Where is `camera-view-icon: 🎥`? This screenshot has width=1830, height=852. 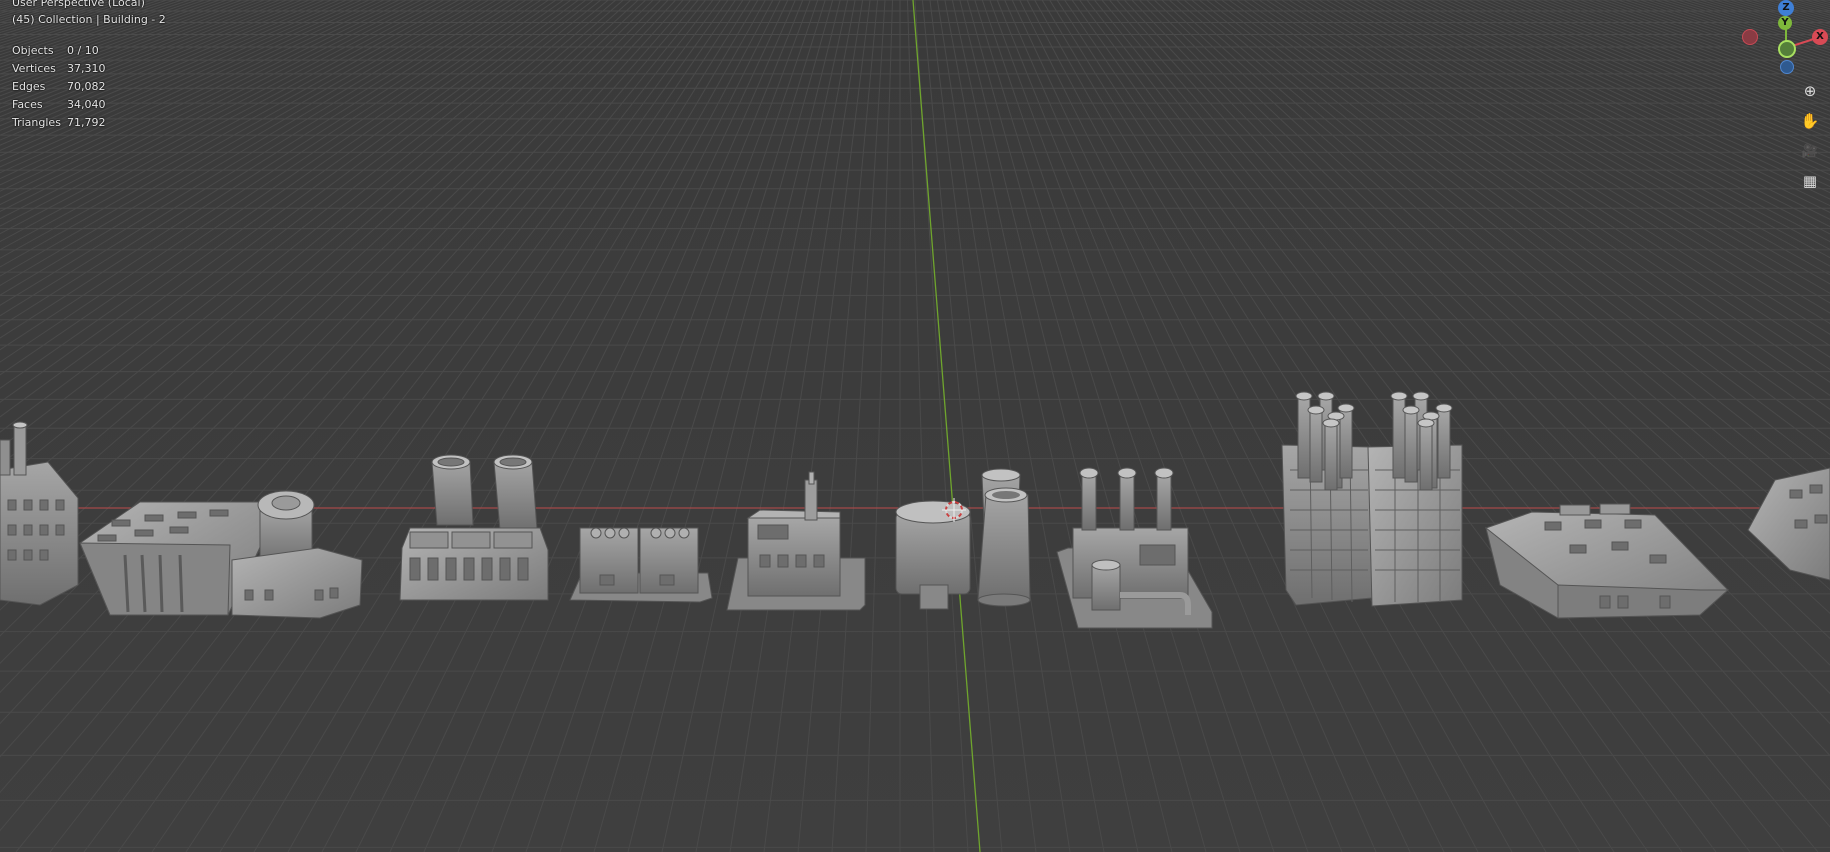
camera-view-icon: 🎥 is located at coordinates (1810, 151).